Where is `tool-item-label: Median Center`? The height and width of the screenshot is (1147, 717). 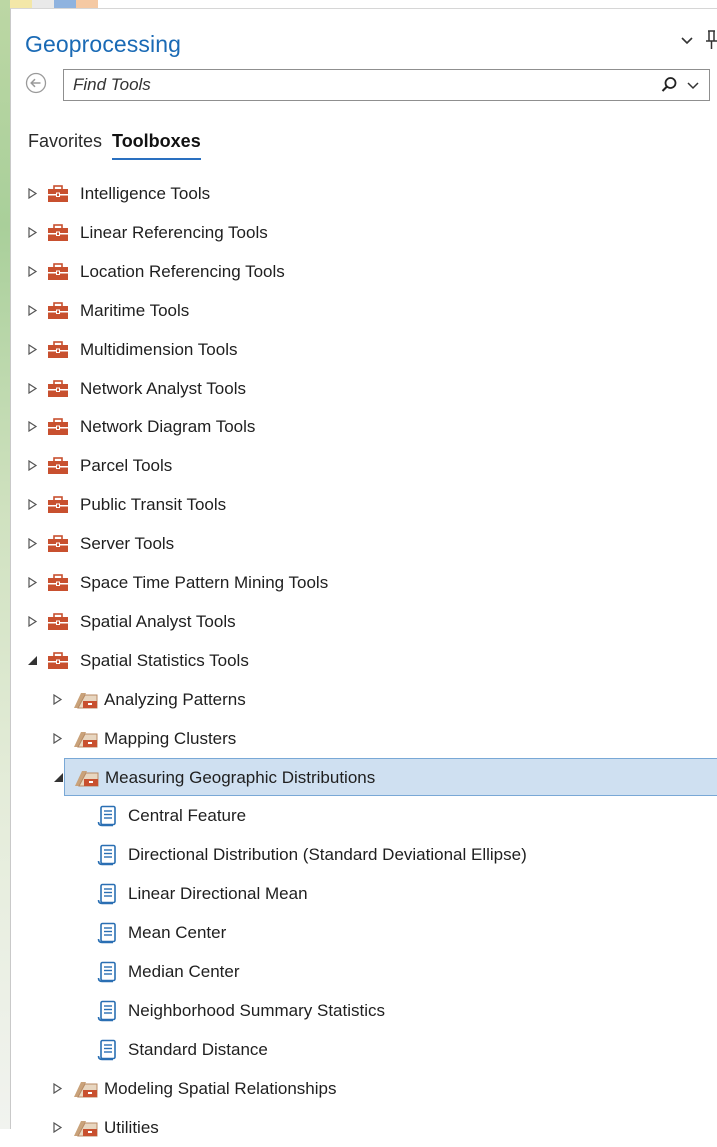 tool-item-label: Median Center is located at coordinates (184, 971).